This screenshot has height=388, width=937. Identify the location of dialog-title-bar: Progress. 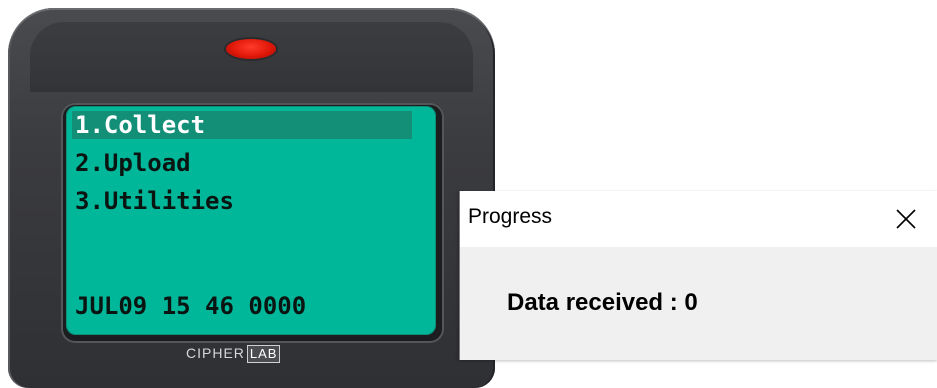
(698, 219).